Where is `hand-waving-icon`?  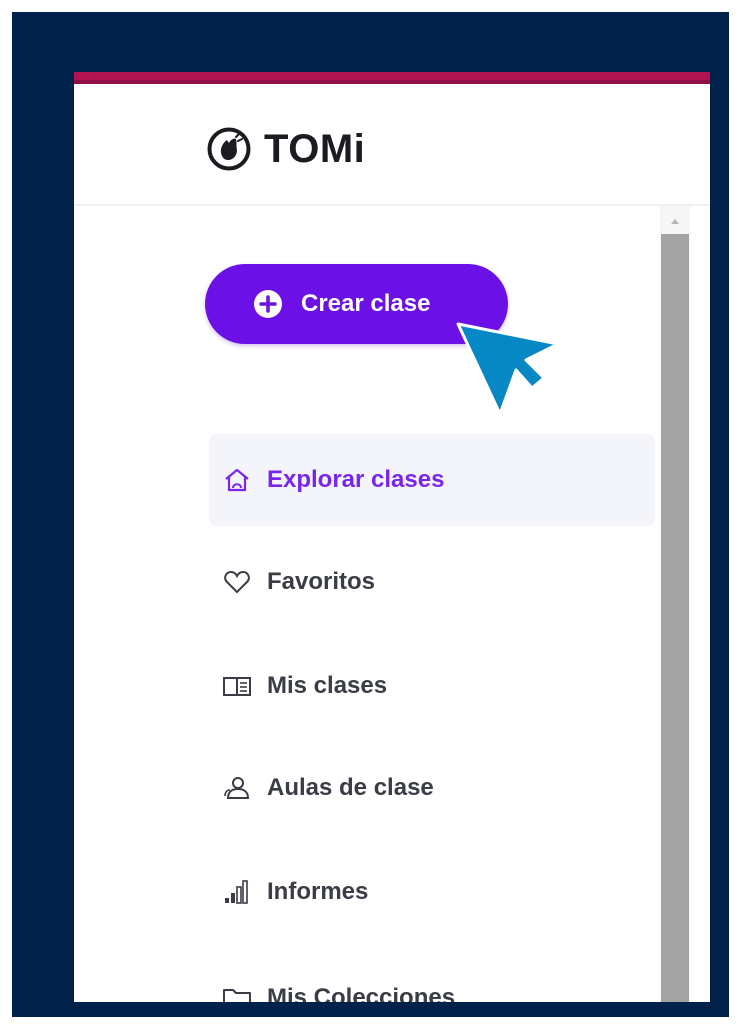 hand-waving-icon is located at coordinates (229, 149).